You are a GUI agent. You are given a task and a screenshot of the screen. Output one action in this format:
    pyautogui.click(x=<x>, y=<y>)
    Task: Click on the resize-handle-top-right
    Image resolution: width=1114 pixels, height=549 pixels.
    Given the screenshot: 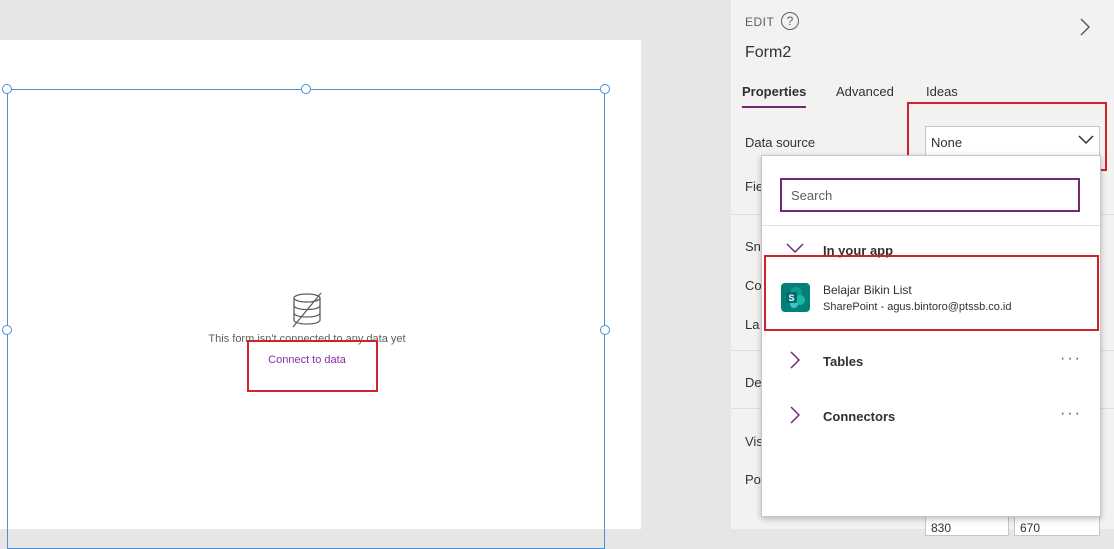 What is the action you would take?
    pyautogui.click(x=605, y=89)
    